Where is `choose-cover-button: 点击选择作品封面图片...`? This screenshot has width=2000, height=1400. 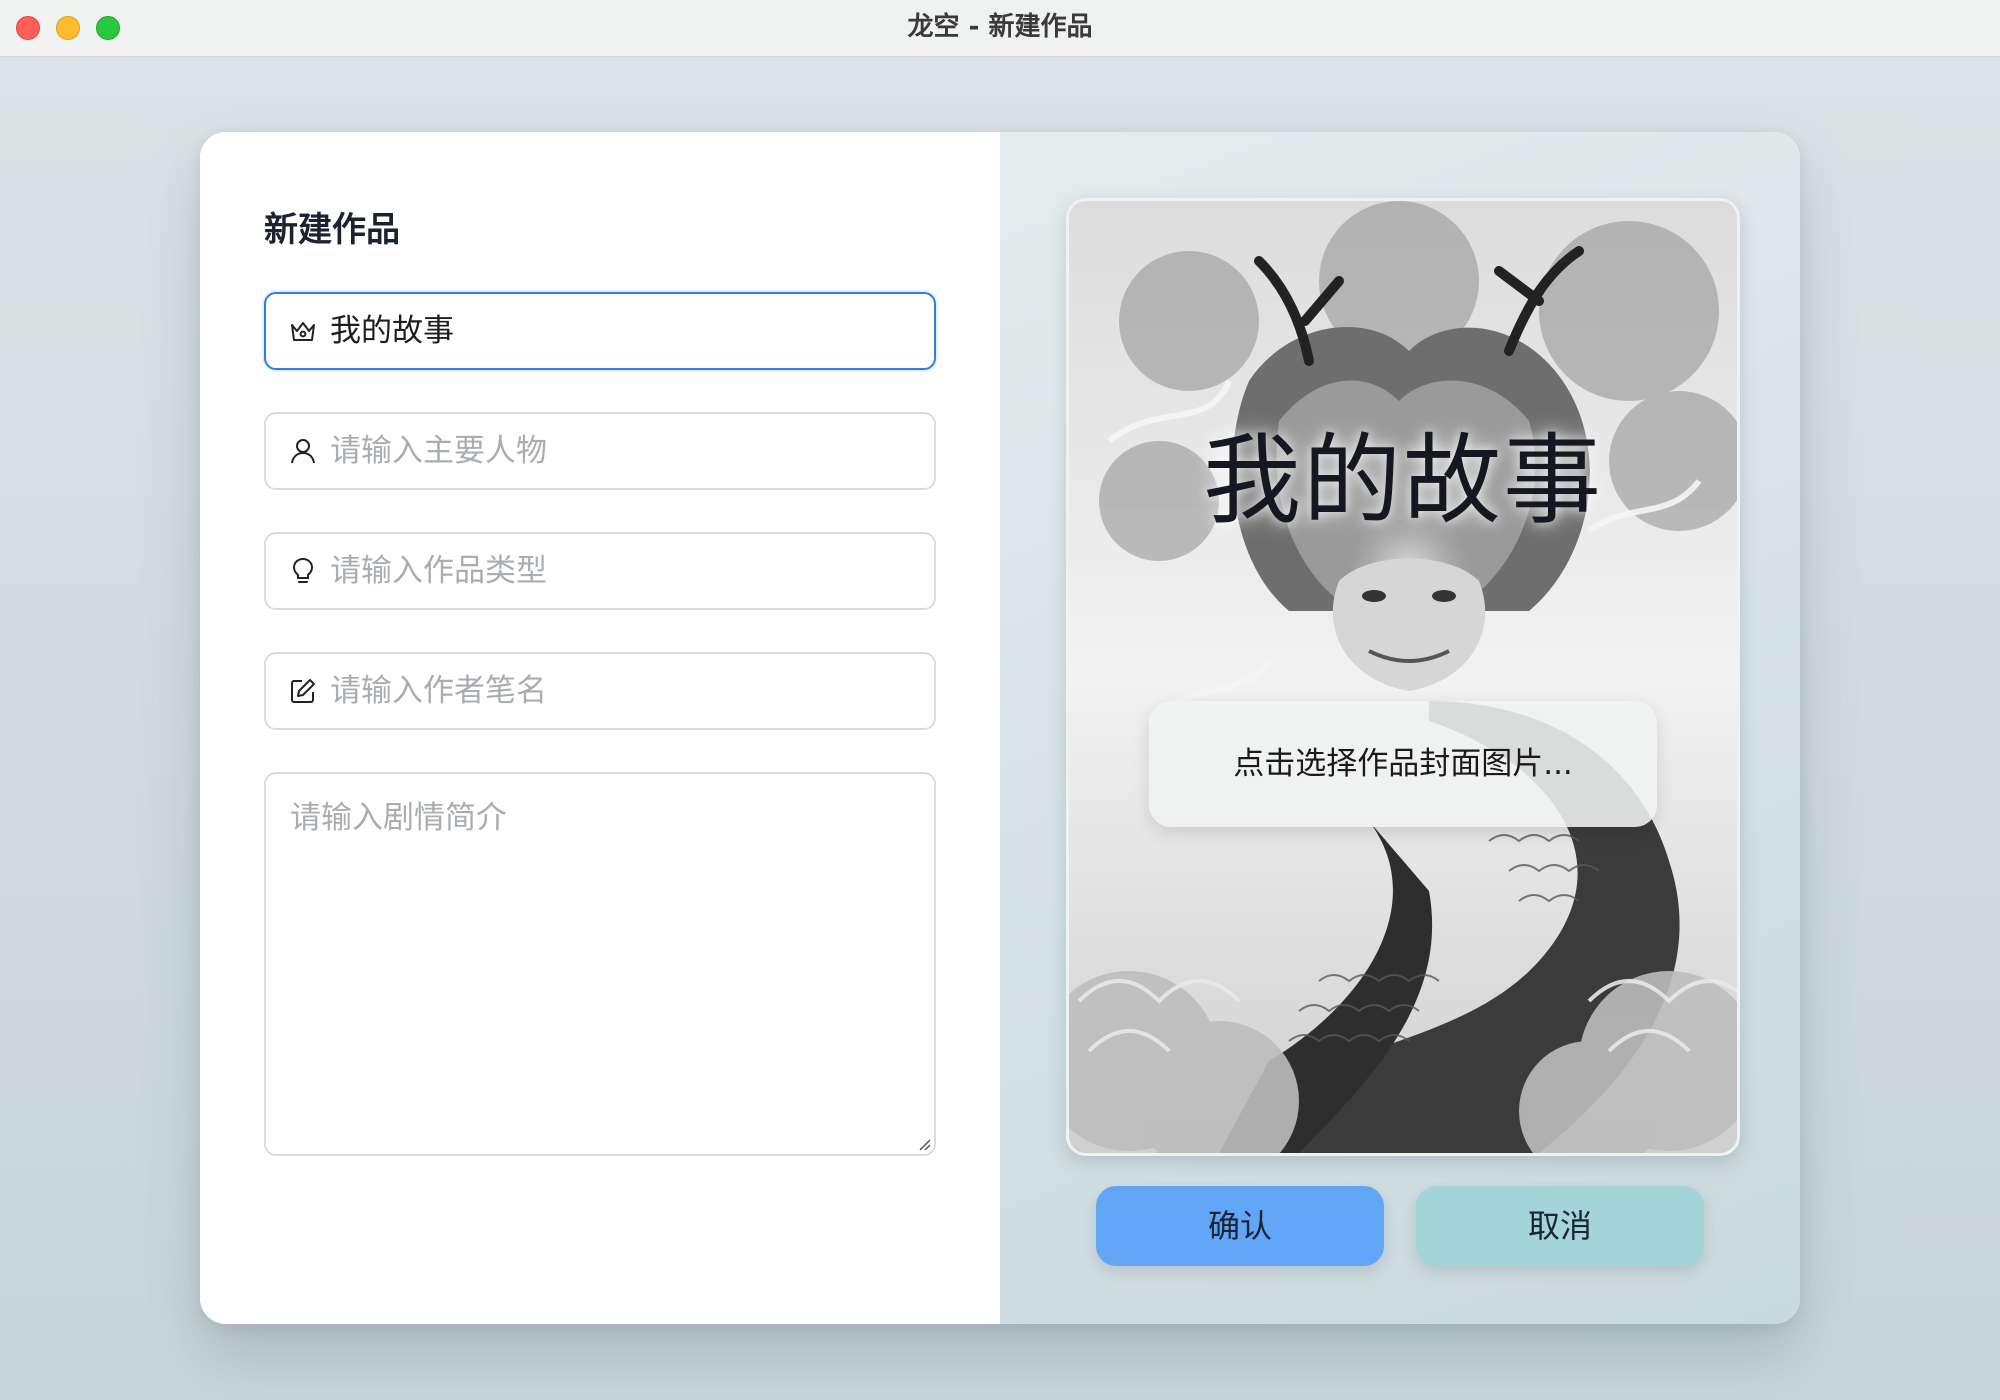 choose-cover-button: 点击选择作品封面图片... is located at coordinates (1403, 764).